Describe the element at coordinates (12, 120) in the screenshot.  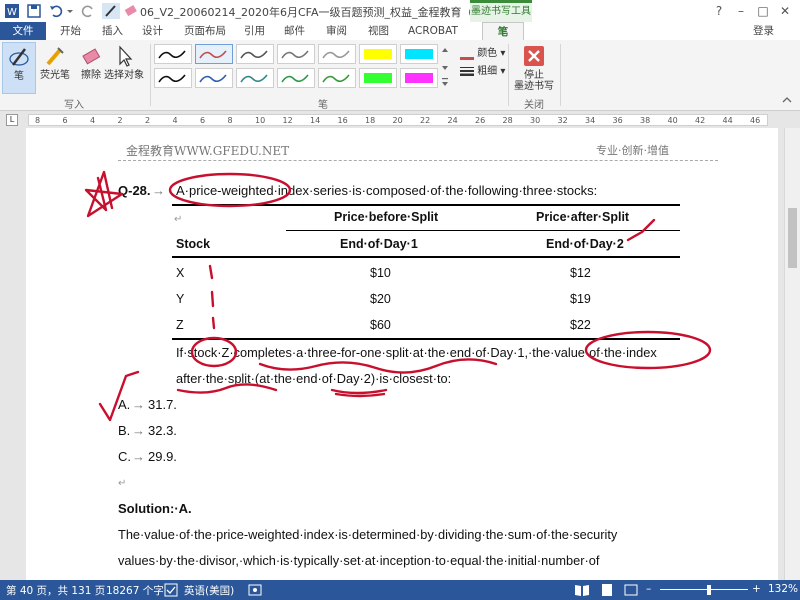
I see `tab-stop-selector: L` at that location.